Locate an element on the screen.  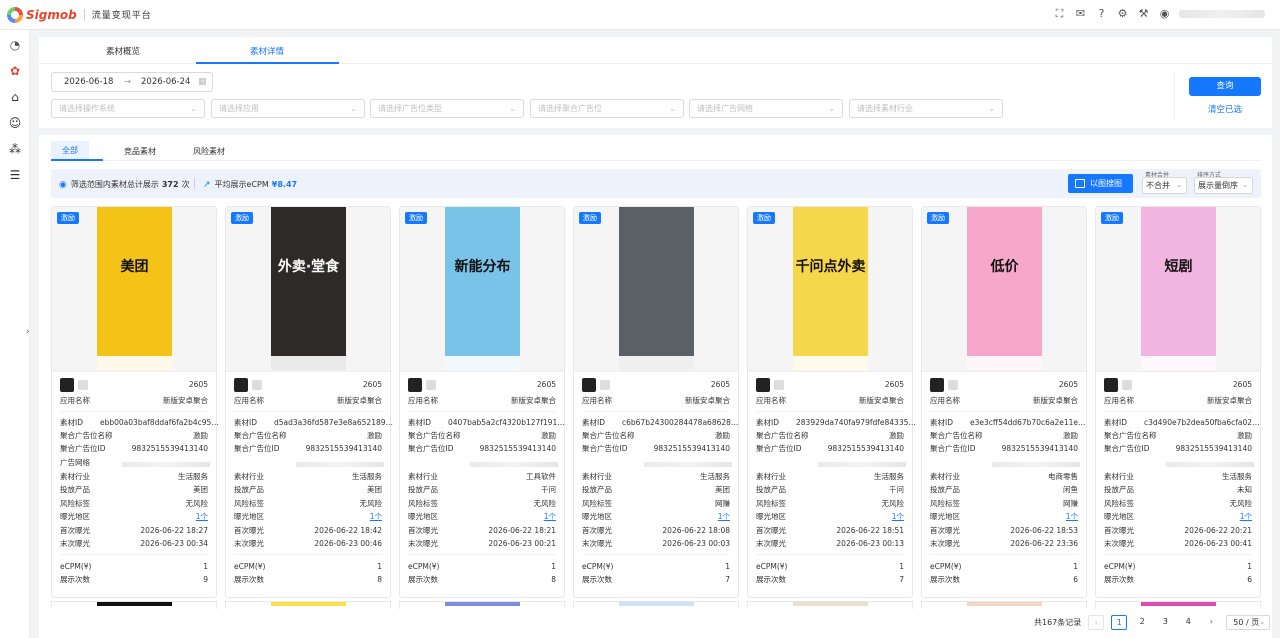
tab-overview: 素材概览 is located at coordinates (123, 51).